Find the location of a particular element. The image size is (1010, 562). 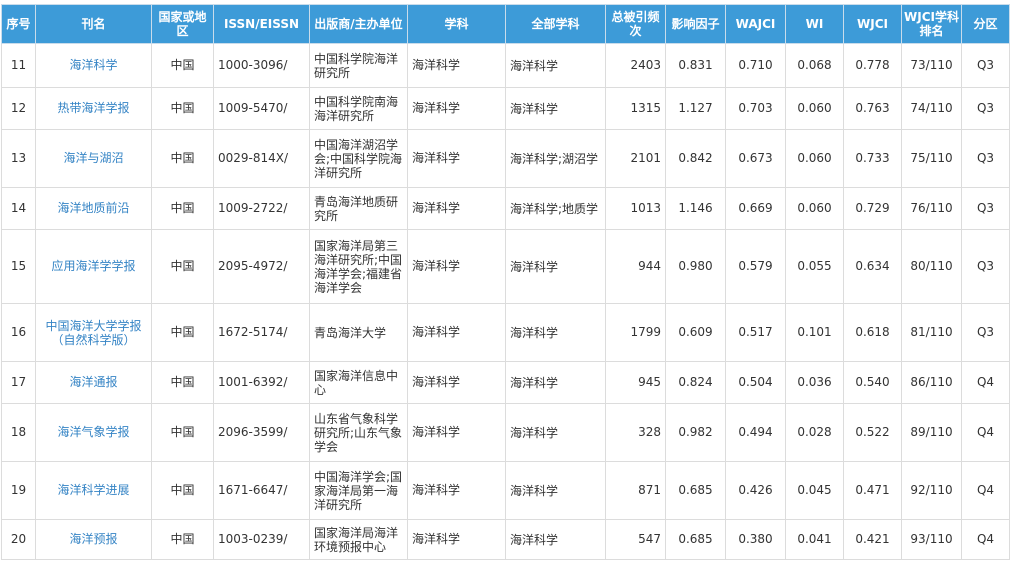

cell-wi: 0.041 is located at coordinates (814, 539).